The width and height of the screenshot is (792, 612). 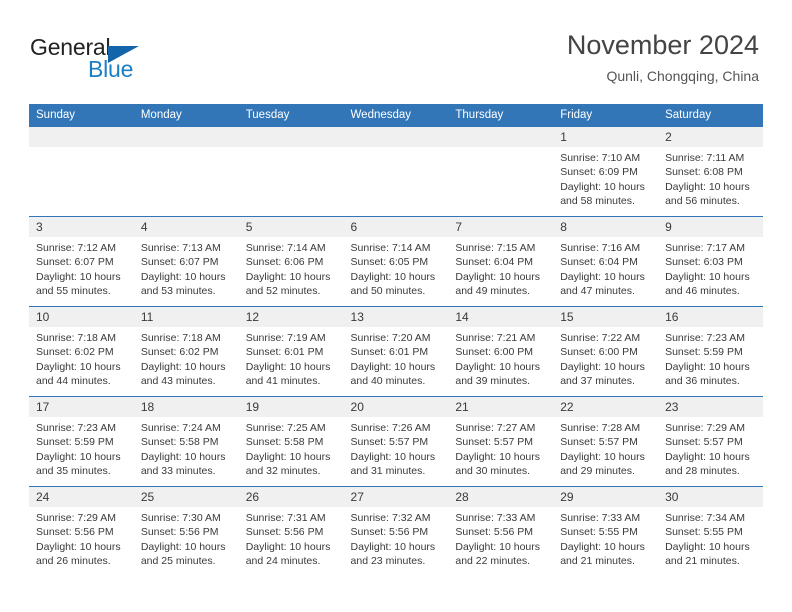 I want to click on day-number: 29, so click(x=606, y=497).